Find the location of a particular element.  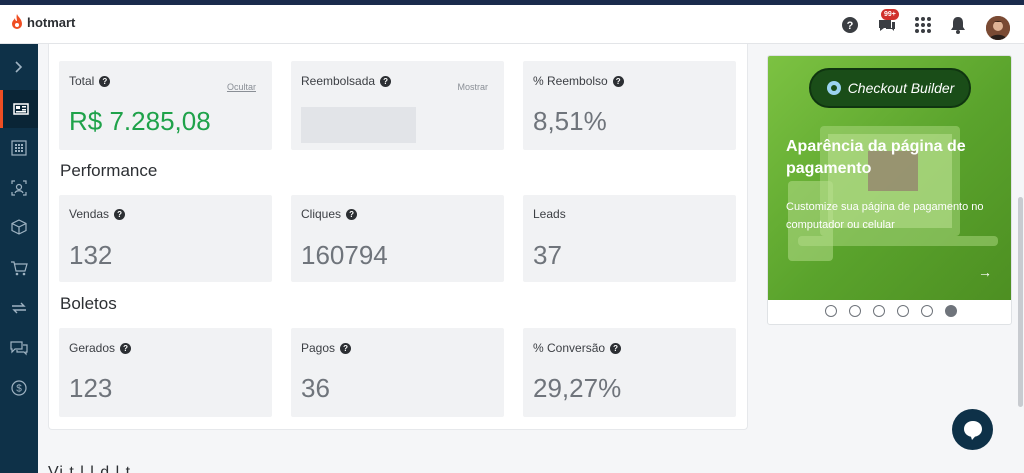

reembolsada-label-row: Reembolsada ? is located at coordinates (346, 81).